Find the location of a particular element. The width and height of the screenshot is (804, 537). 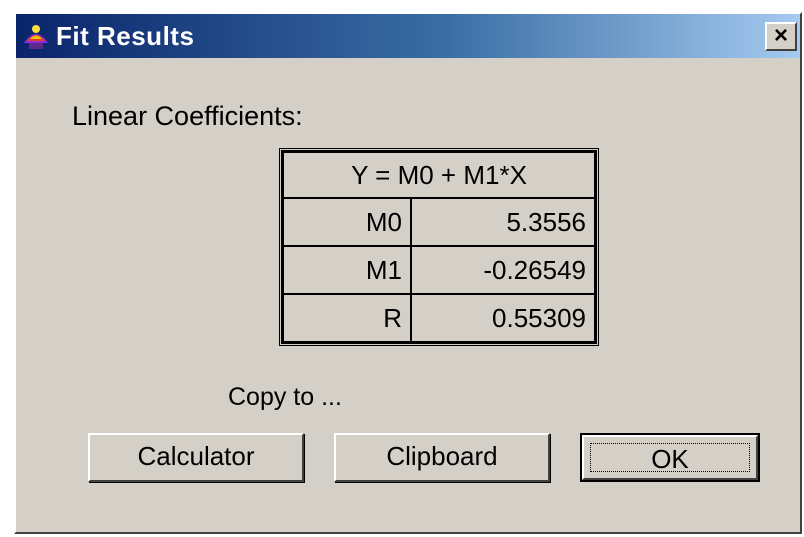

close-icon: × is located at coordinates (780, 35).